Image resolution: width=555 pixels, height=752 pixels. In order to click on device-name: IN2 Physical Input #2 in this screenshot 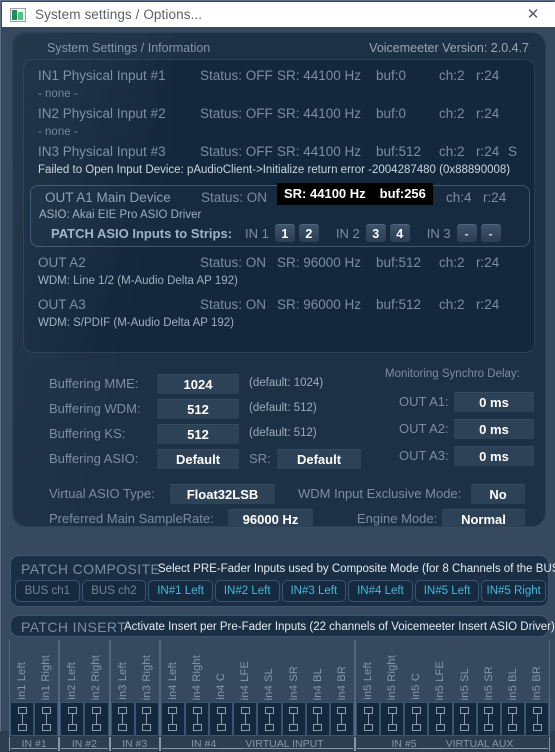, I will do `click(102, 113)`.